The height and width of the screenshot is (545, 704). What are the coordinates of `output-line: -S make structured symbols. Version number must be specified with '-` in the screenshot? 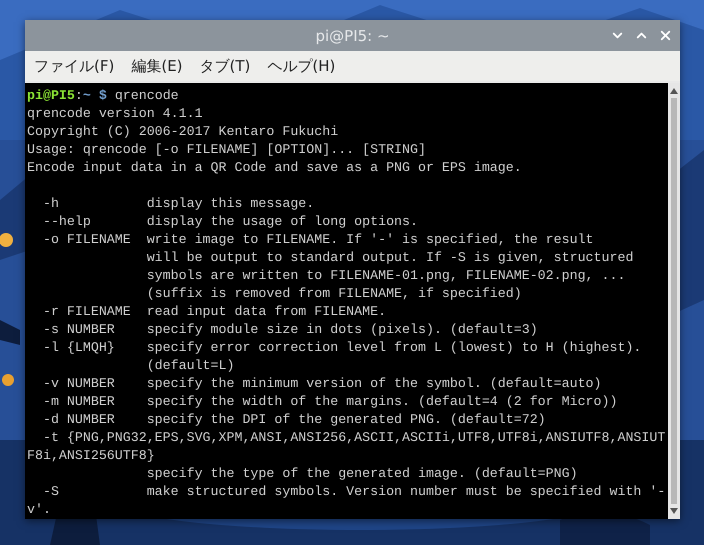 It's located at (354, 491).